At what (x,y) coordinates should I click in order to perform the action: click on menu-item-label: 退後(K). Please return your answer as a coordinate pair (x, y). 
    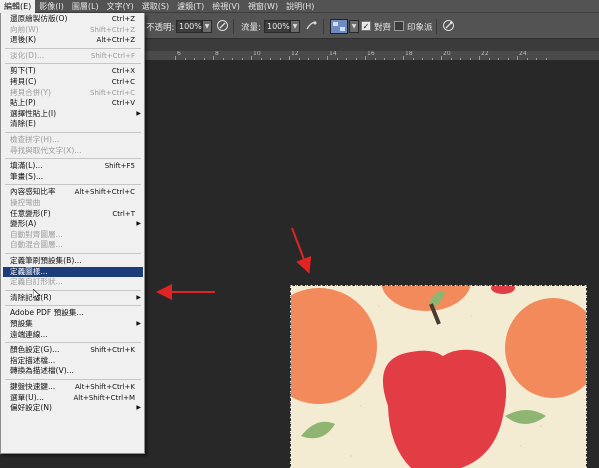
    Looking at the image, I should click on (23, 40).